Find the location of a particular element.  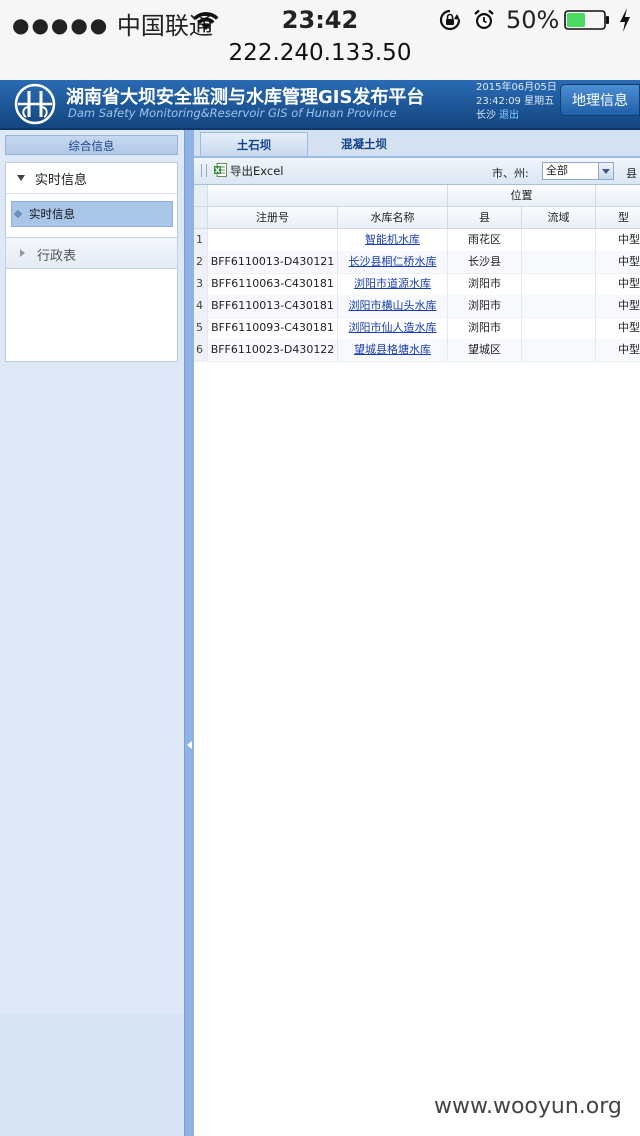

logout-link: 退出 is located at coordinates (509, 115).